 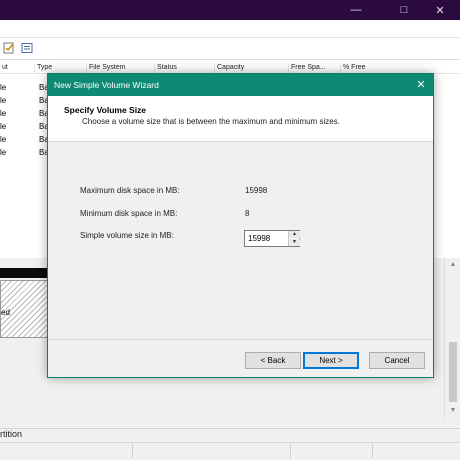 I want to click on decrement-icon: ▼, so click(x=294, y=242).